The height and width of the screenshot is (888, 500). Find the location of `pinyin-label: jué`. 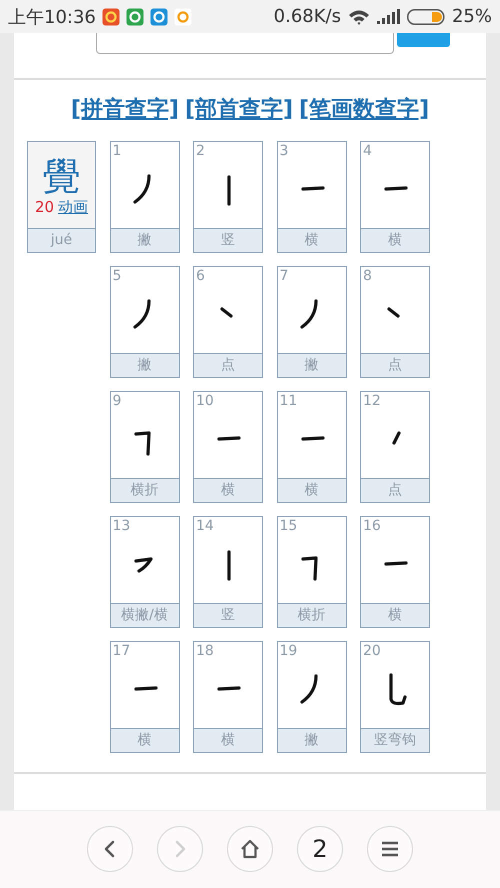

pinyin-label: jué is located at coordinates (61, 240).